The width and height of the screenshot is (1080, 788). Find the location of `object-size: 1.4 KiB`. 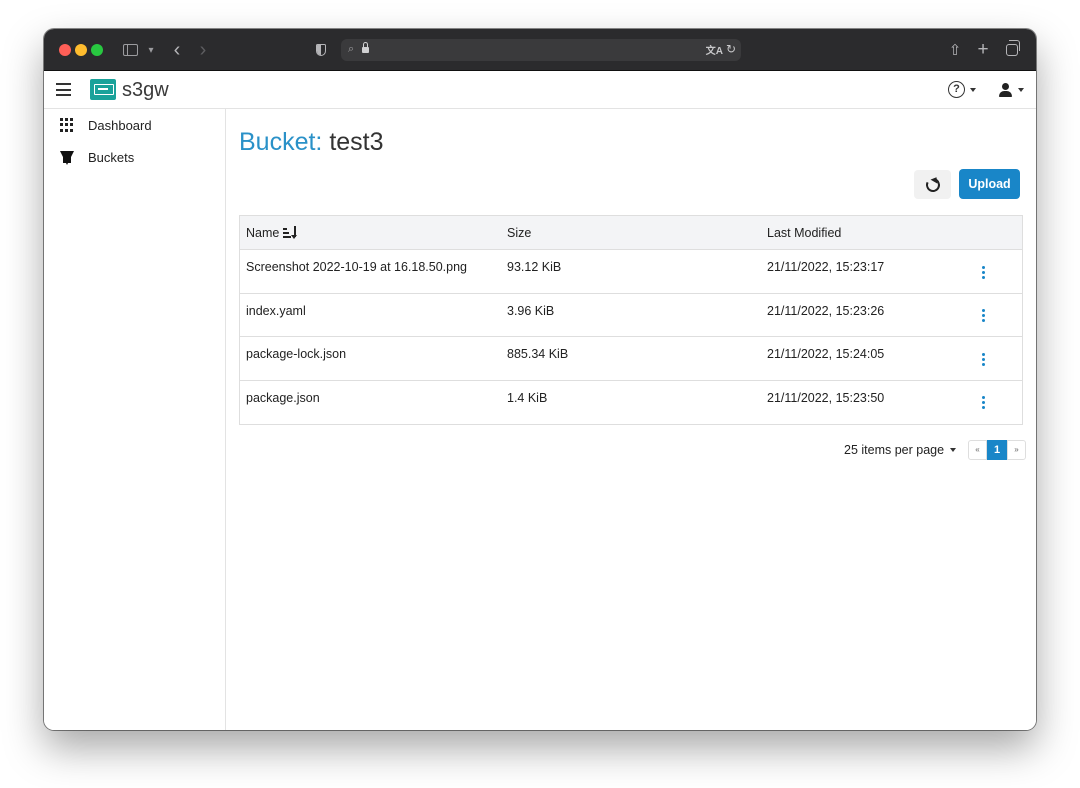

object-size: 1.4 KiB is located at coordinates (527, 397).